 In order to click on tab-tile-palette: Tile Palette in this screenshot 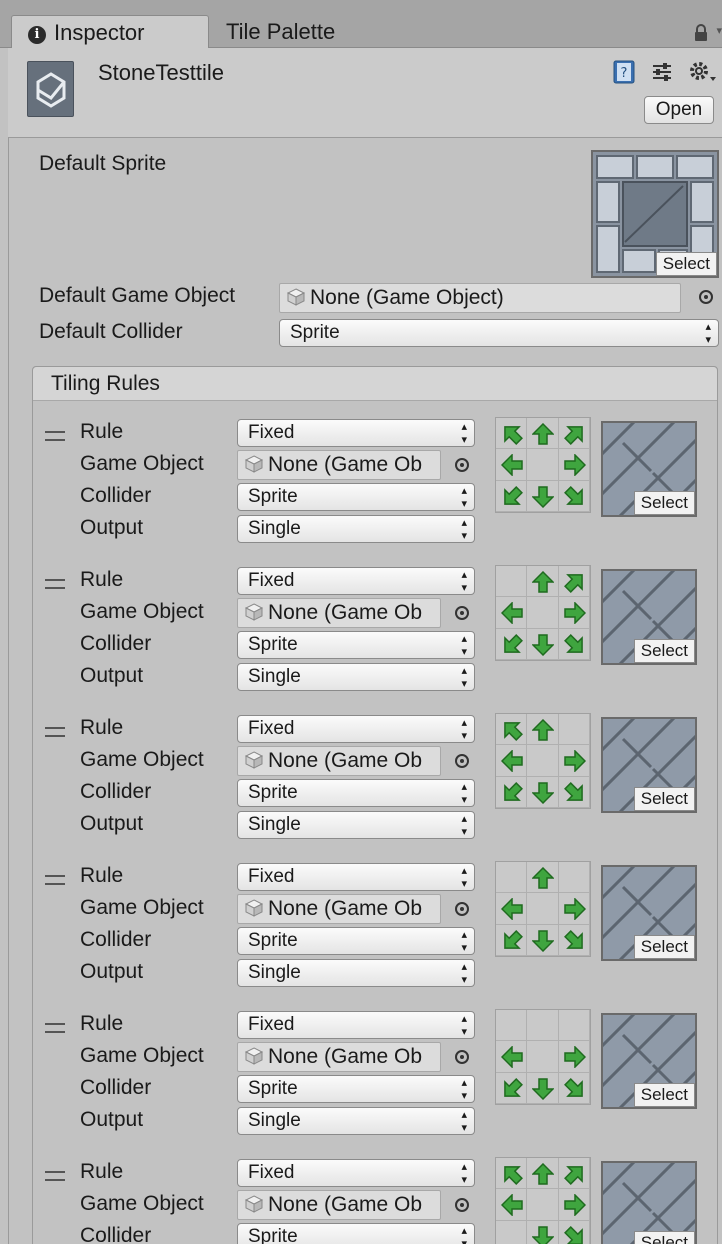, I will do `click(280, 31)`.